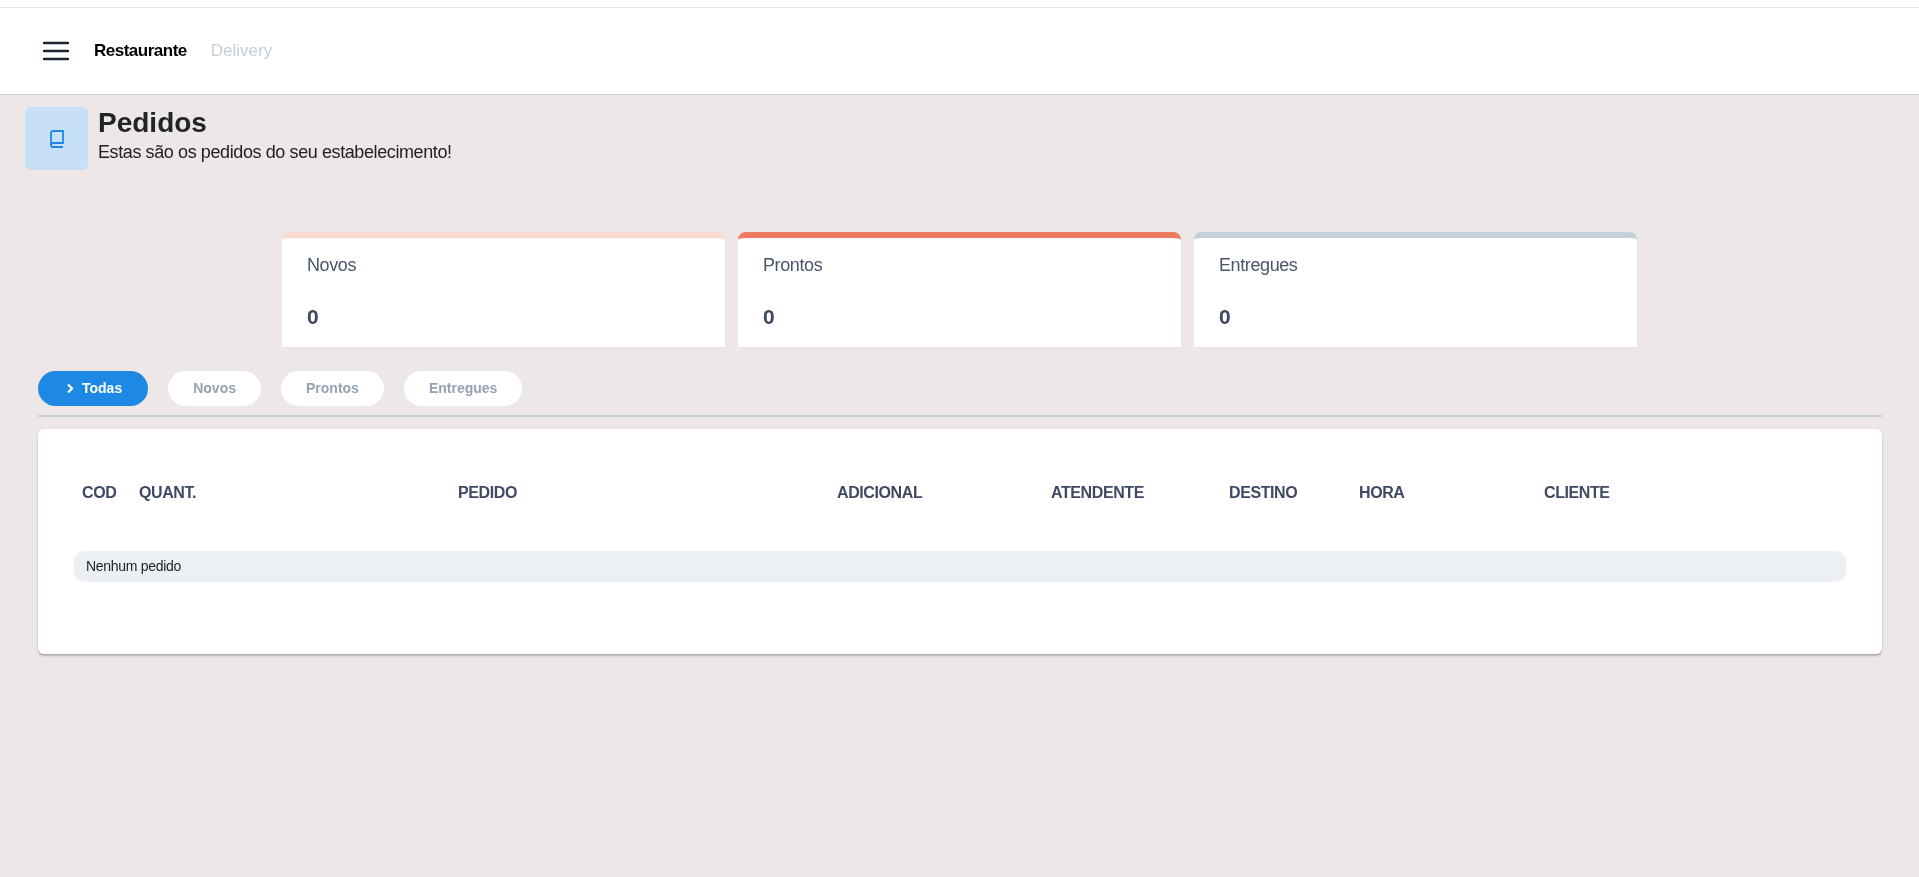  I want to click on menu-icon, so click(56, 51).